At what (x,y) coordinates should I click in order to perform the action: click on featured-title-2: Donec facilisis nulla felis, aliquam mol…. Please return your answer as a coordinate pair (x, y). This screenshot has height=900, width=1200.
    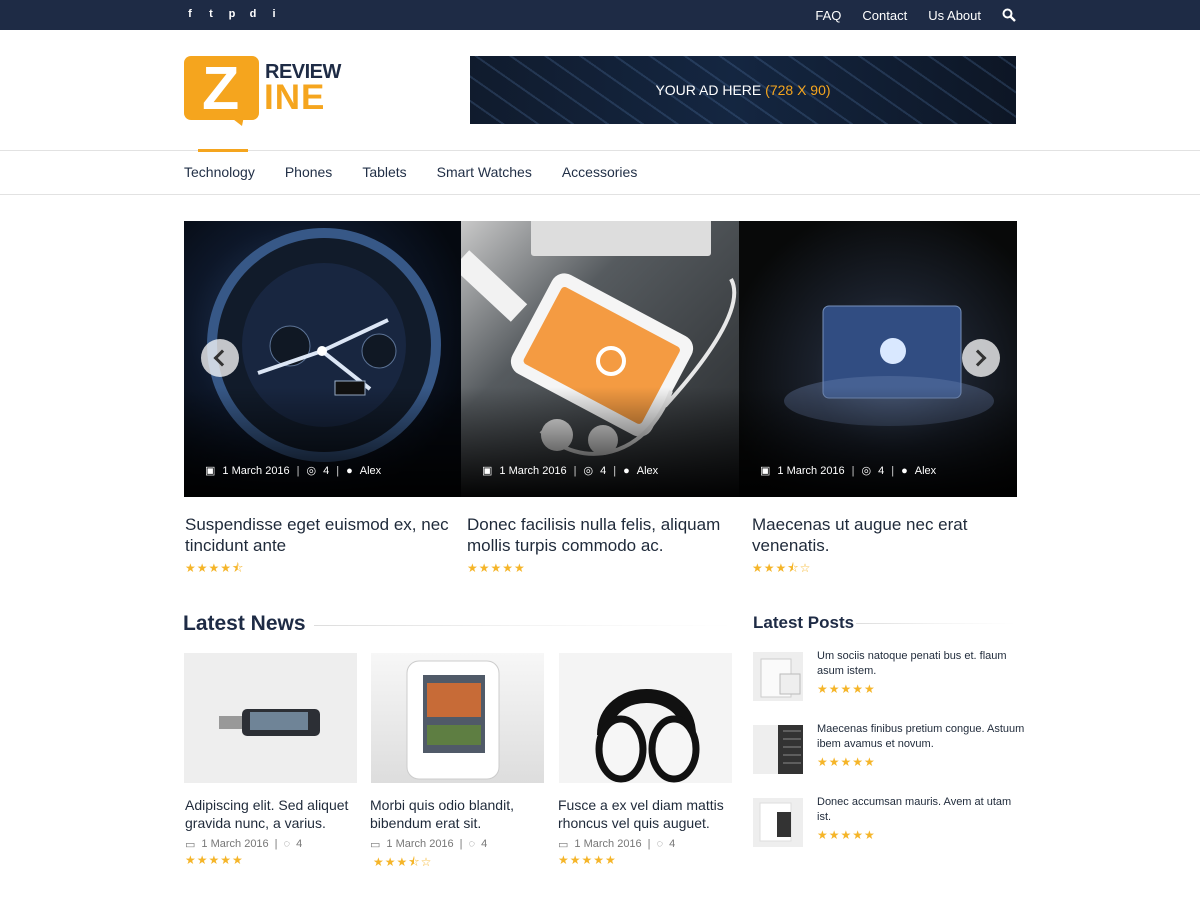
    Looking at the image, I should click on (602, 535).